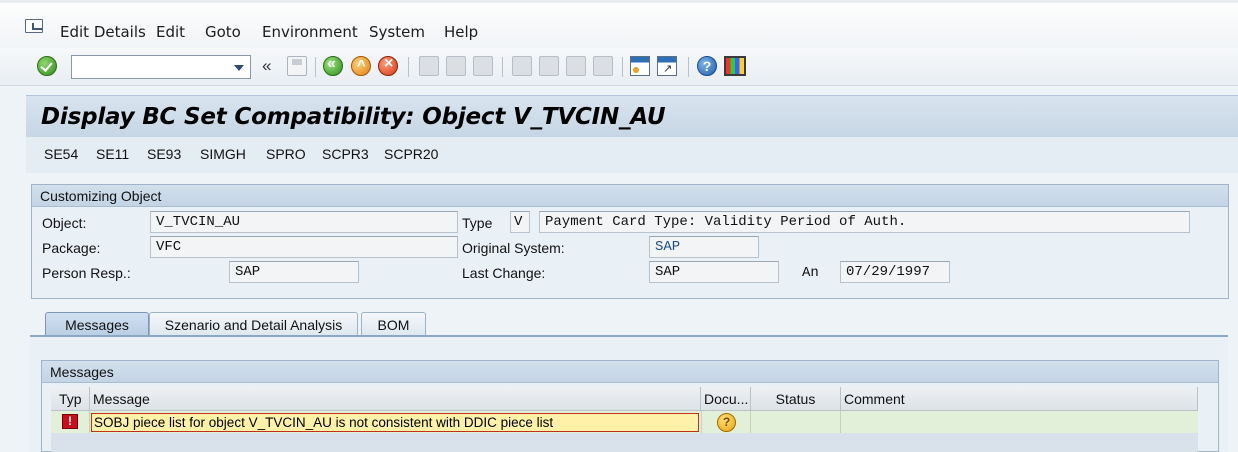 Image resolution: width=1238 pixels, height=452 pixels. Describe the element at coordinates (86, 273) in the screenshot. I see `person-responsible-label: Person Resp.:` at that location.